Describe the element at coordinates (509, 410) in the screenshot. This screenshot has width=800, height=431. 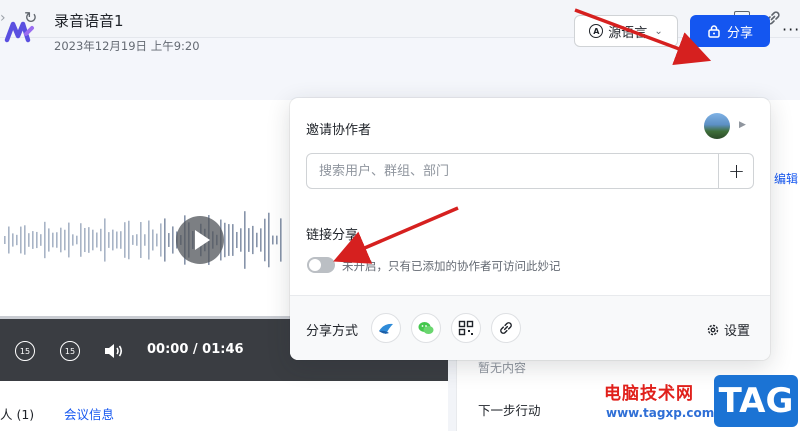
I see `next-action-heading: 下一步行动` at that location.